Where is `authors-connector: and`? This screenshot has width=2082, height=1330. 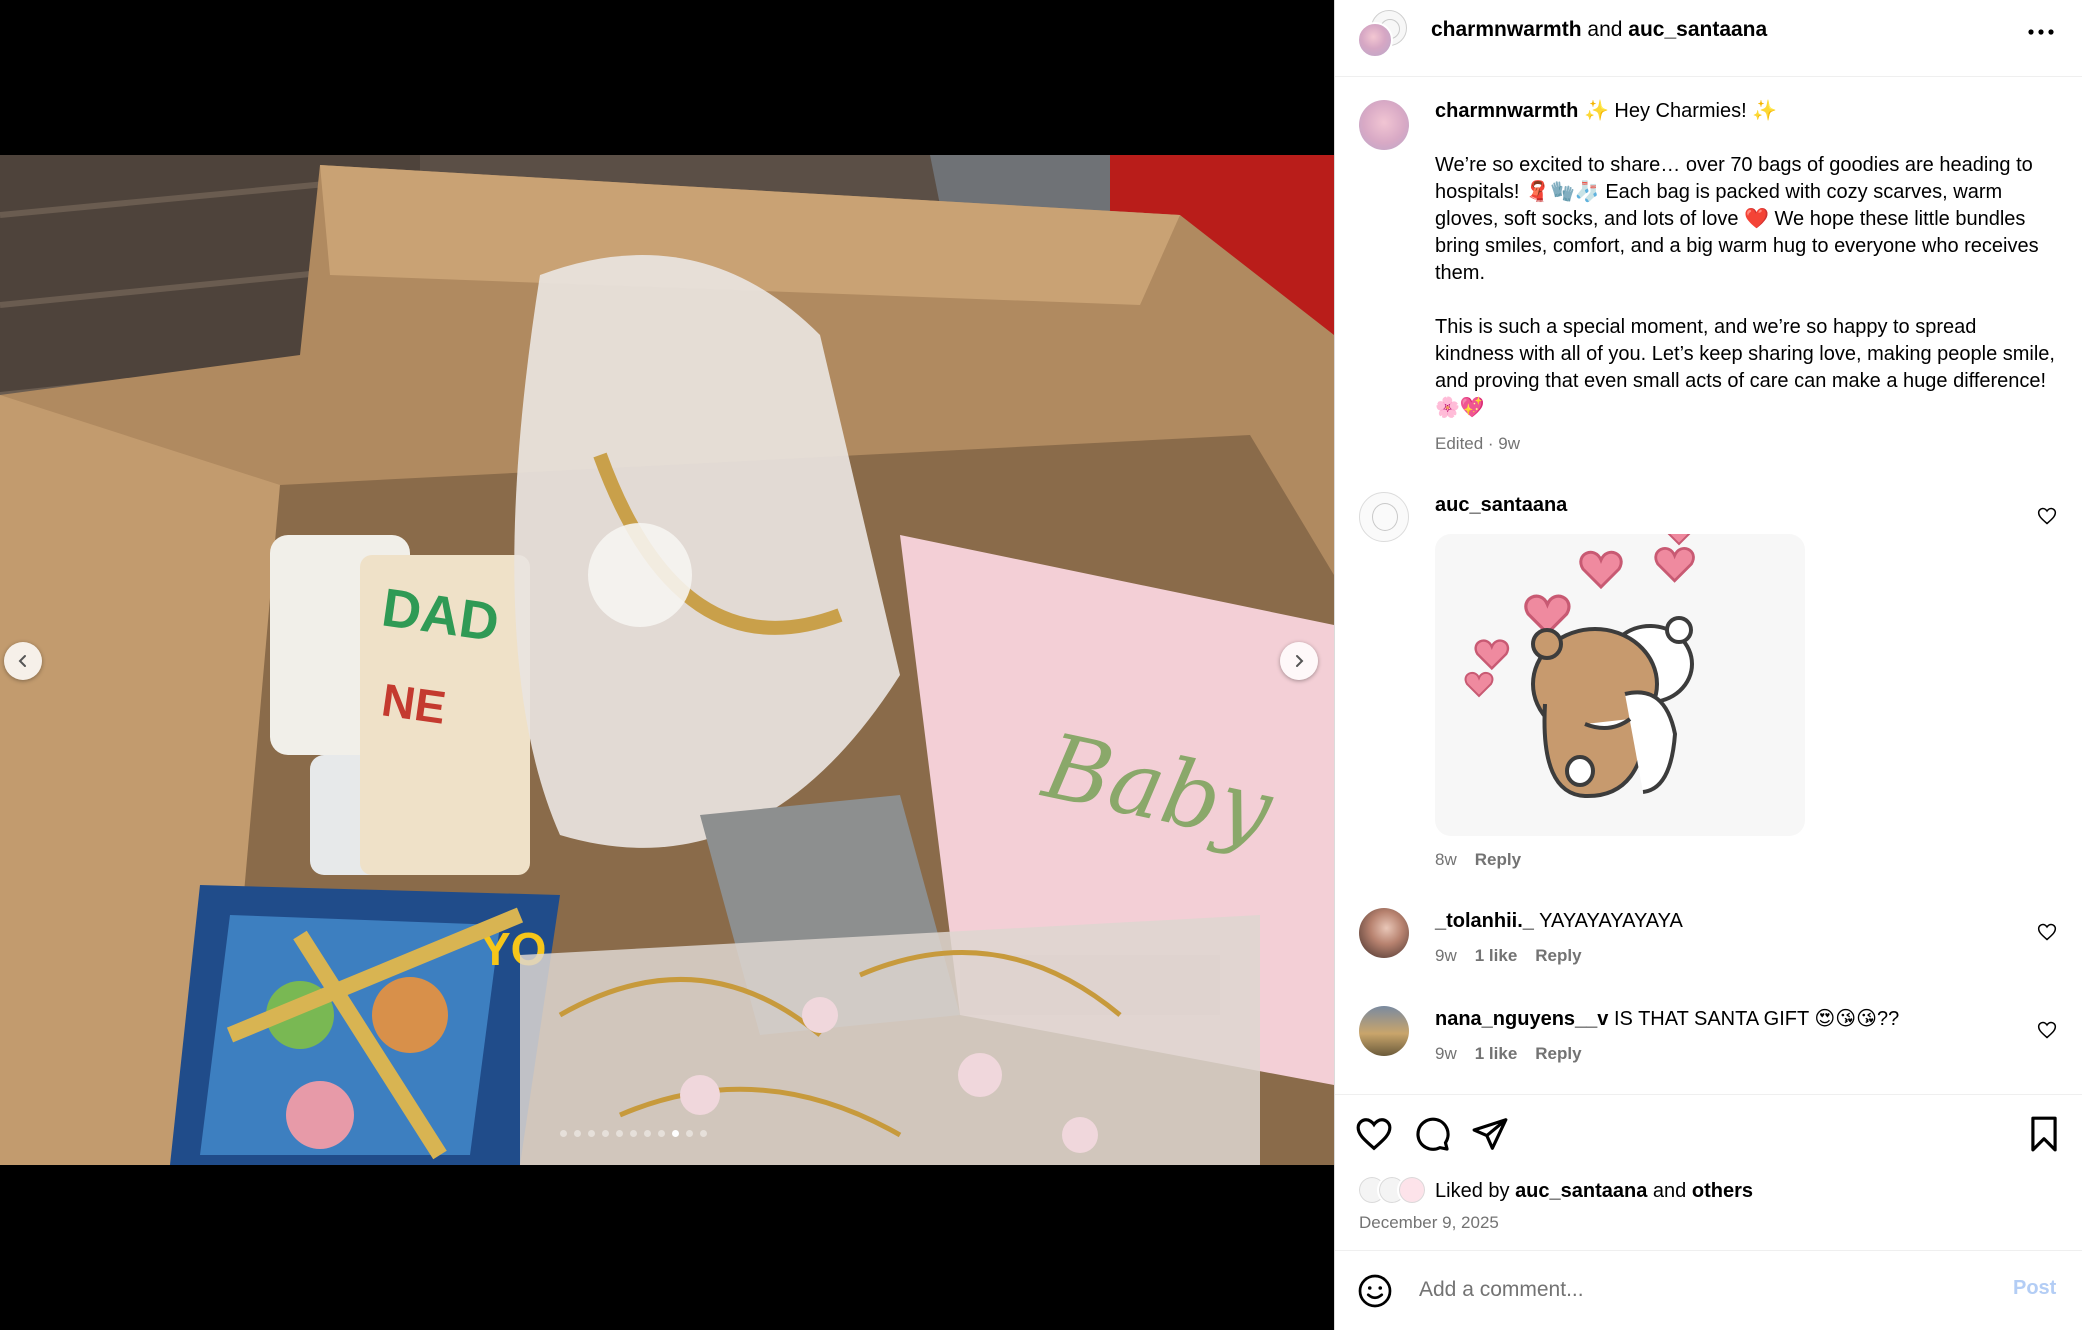 authors-connector: and is located at coordinates (1605, 29).